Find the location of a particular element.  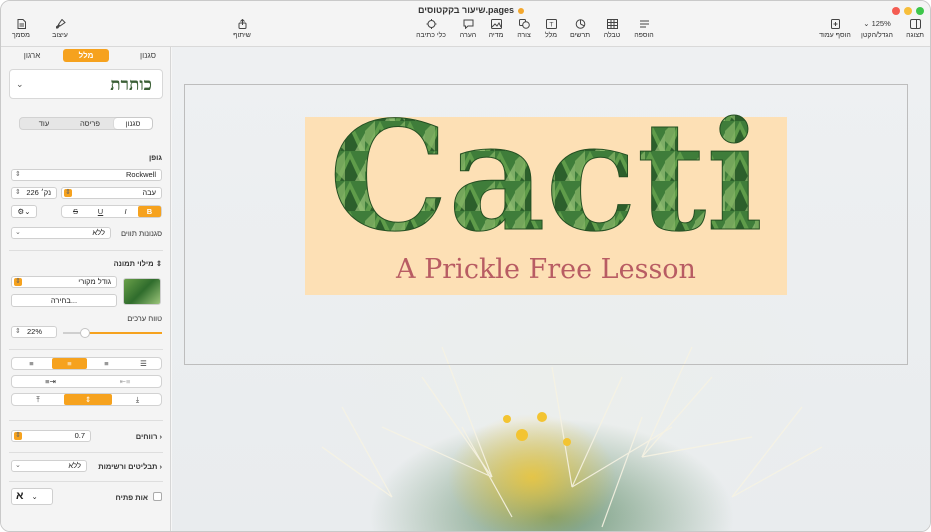

alignment-buttons: ☰ ≡ ≡ ≡ is located at coordinates (86, 363).